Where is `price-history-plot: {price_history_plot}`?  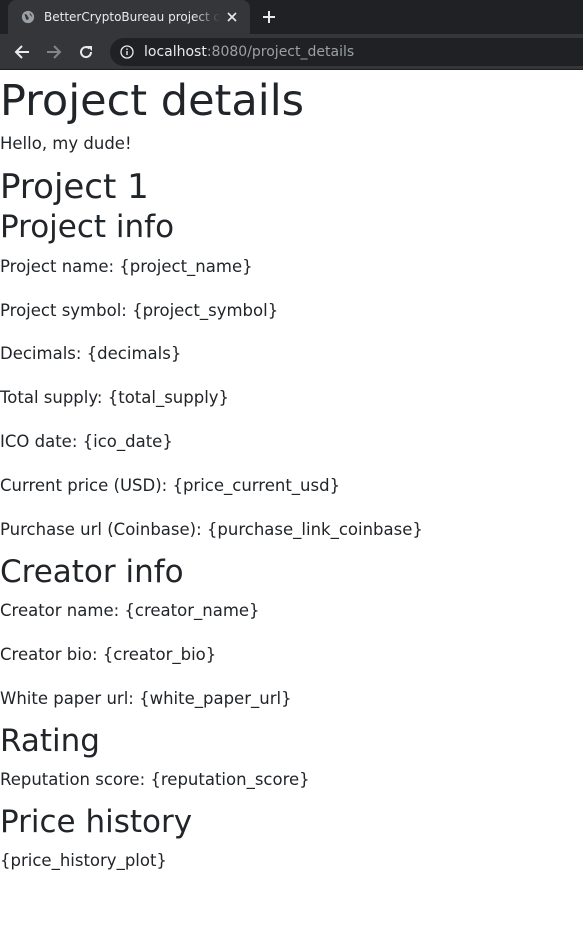
price-history-plot: {price_history_plot} is located at coordinates (83, 861).